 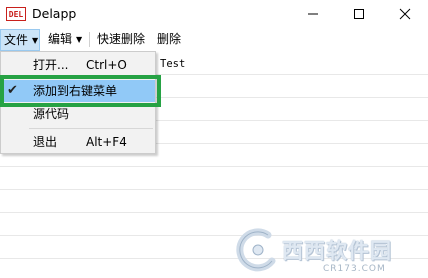 I want to click on menu-item-shortcut: Ctrl+O, so click(x=106, y=65).